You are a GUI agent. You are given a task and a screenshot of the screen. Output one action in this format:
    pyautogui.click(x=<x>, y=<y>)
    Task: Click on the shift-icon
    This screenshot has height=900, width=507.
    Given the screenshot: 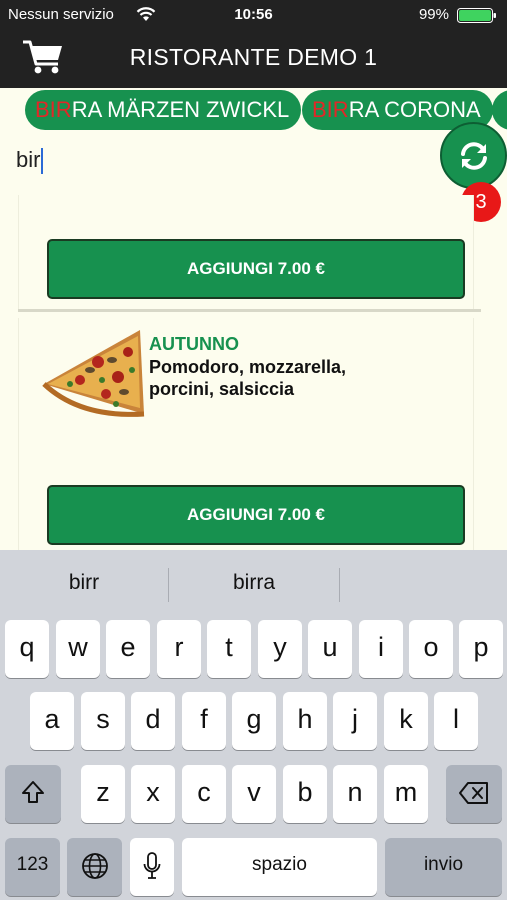 What is the action you would take?
    pyautogui.click(x=33, y=792)
    